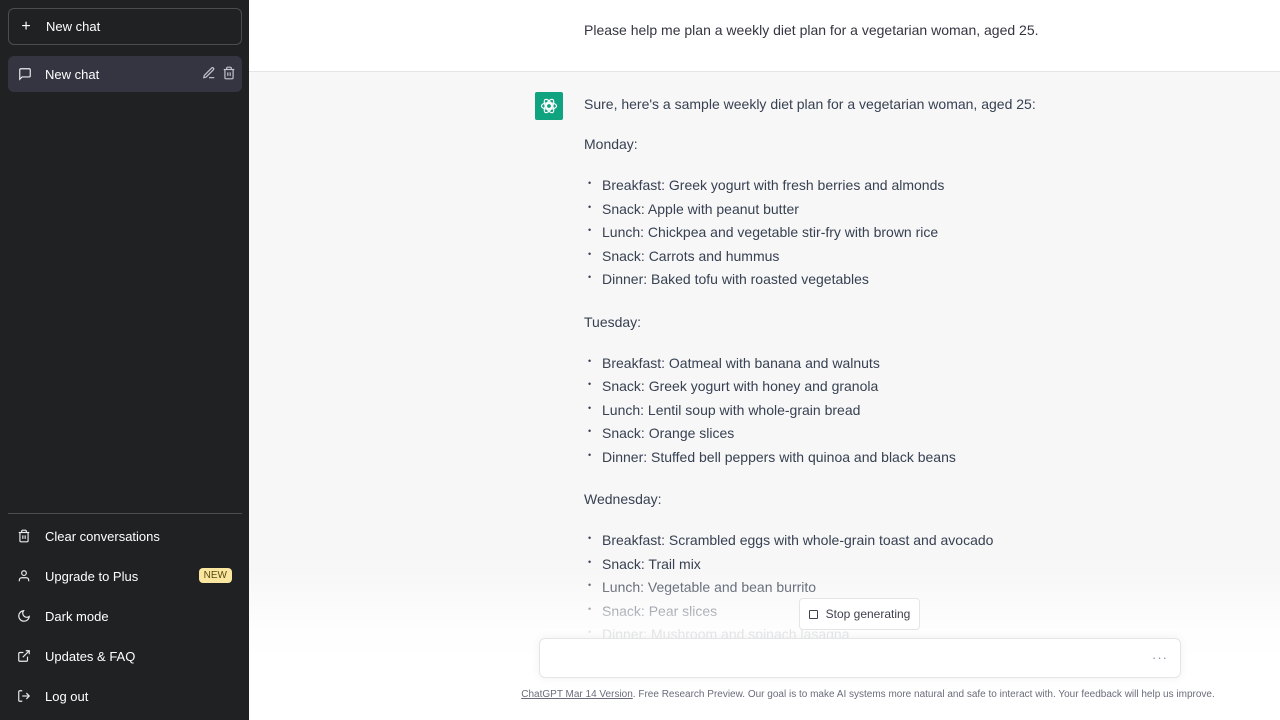  I want to click on stop-generating-button: Stop generating, so click(859, 614).